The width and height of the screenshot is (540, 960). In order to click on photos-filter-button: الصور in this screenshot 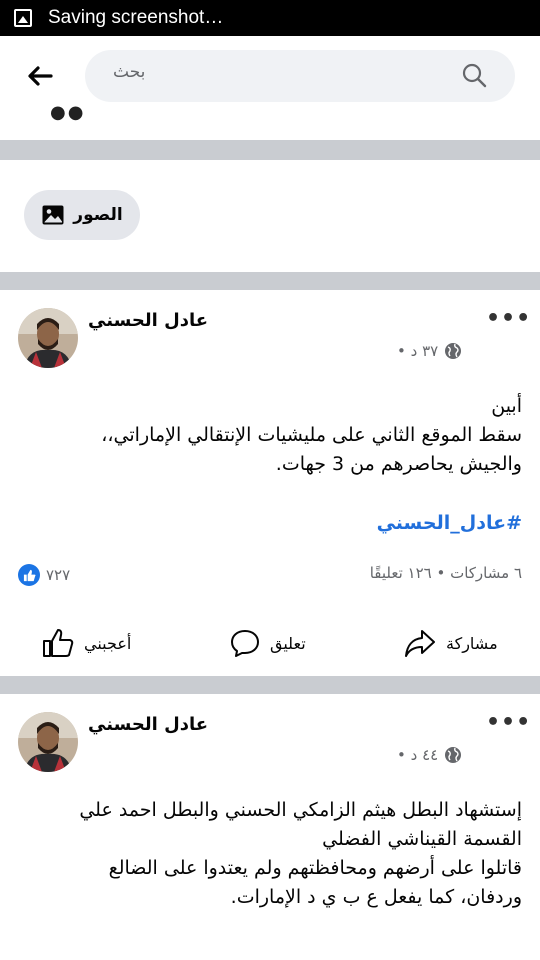, I will do `click(82, 215)`.